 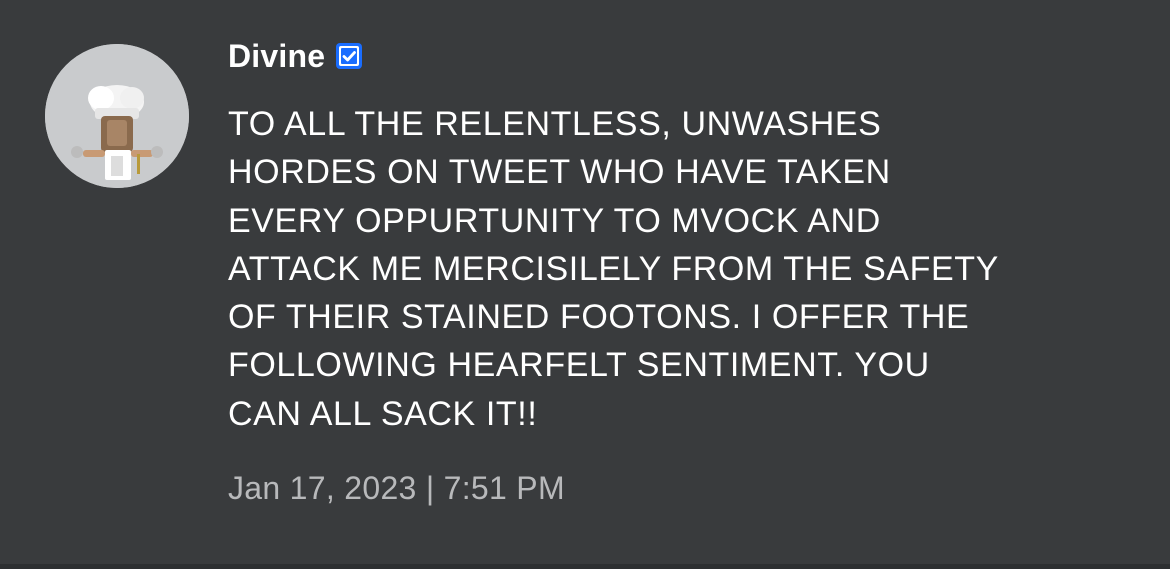 I want to click on post-body-line: TO ALL THE RELENTLESS, UNWASHES, so click(x=555, y=124).